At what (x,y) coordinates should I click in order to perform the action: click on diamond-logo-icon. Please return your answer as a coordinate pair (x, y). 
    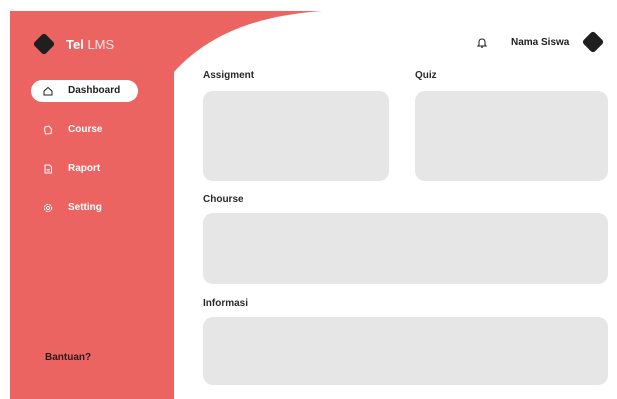
    Looking at the image, I should click on (44, 44).